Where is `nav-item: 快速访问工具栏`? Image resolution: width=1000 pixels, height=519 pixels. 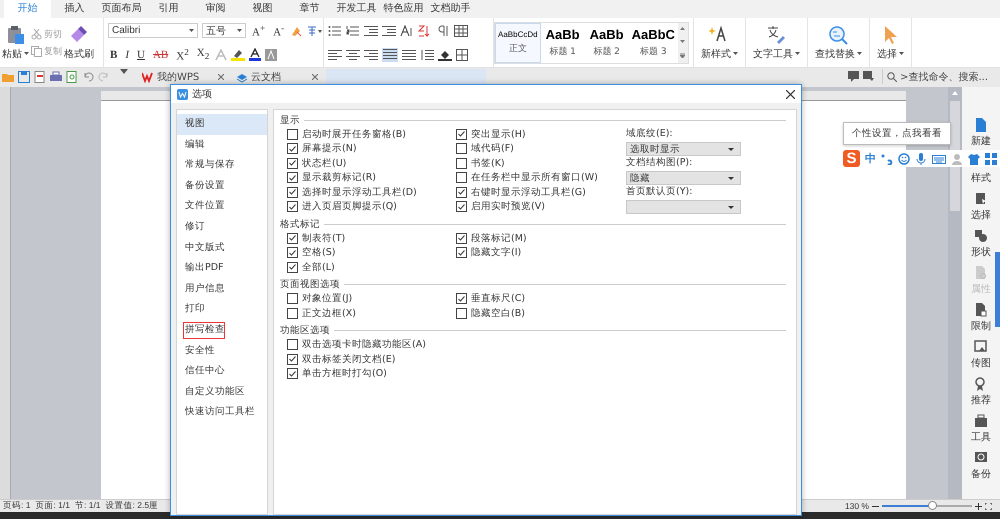
nav-item: 快速访问工具栏 is located at coordinates (222, 412).